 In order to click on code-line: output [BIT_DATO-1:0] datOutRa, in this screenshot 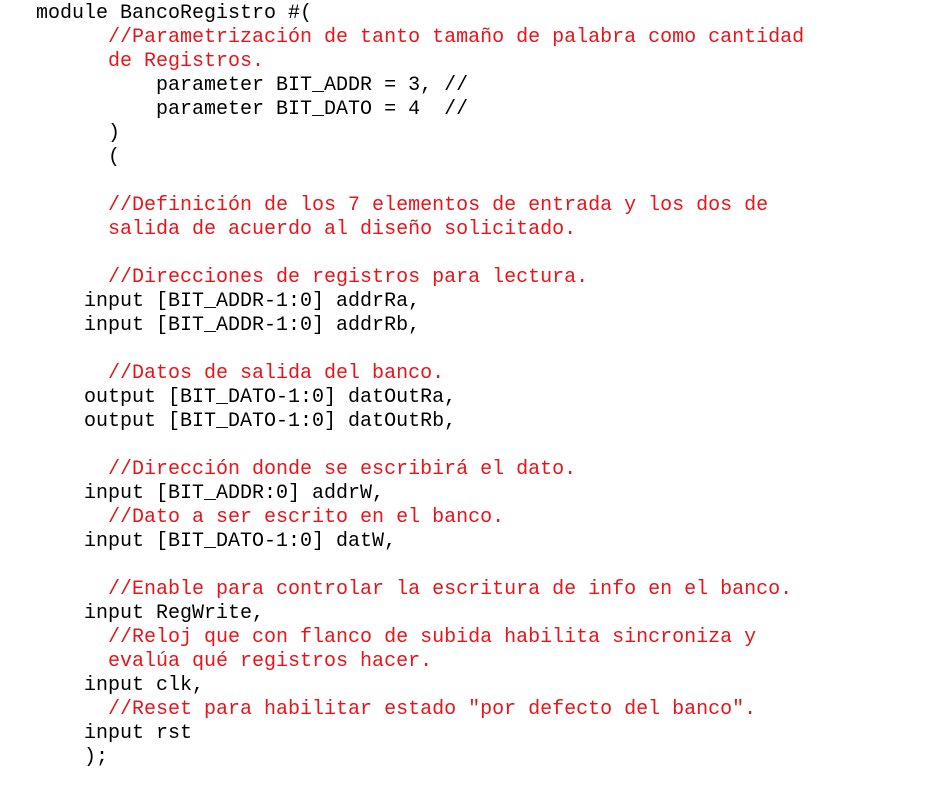, I will do `click(228, 397)`.